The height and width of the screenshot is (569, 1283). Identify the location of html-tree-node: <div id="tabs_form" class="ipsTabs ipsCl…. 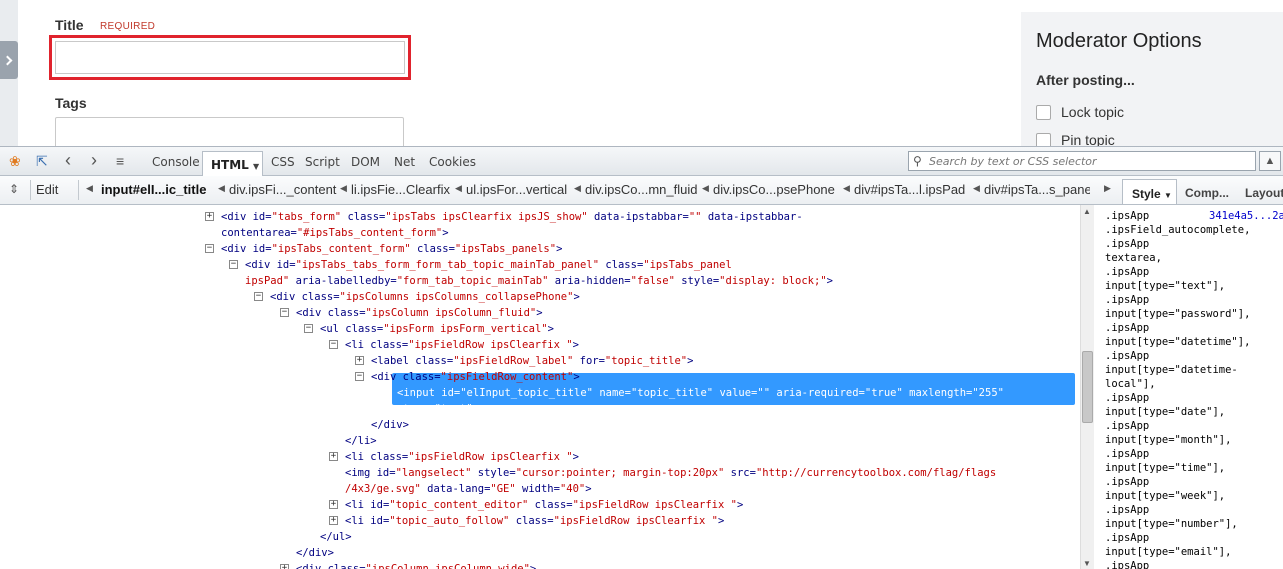
(512, 217).